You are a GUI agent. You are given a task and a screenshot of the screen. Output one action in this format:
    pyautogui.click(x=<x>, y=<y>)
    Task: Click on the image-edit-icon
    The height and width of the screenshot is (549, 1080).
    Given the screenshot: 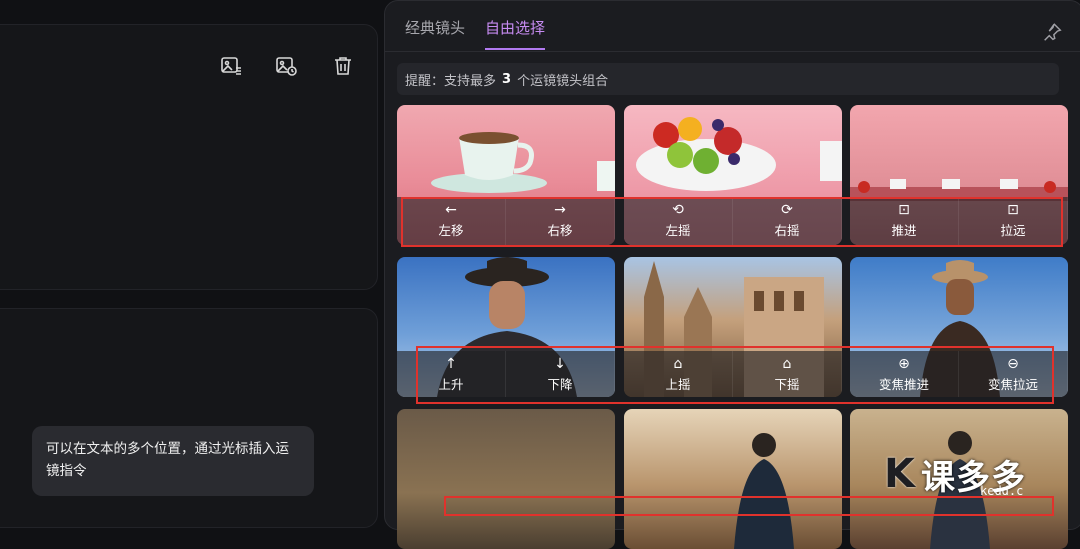 What is the action you would take?
    pyautogui.click(x=231, y=66)
    